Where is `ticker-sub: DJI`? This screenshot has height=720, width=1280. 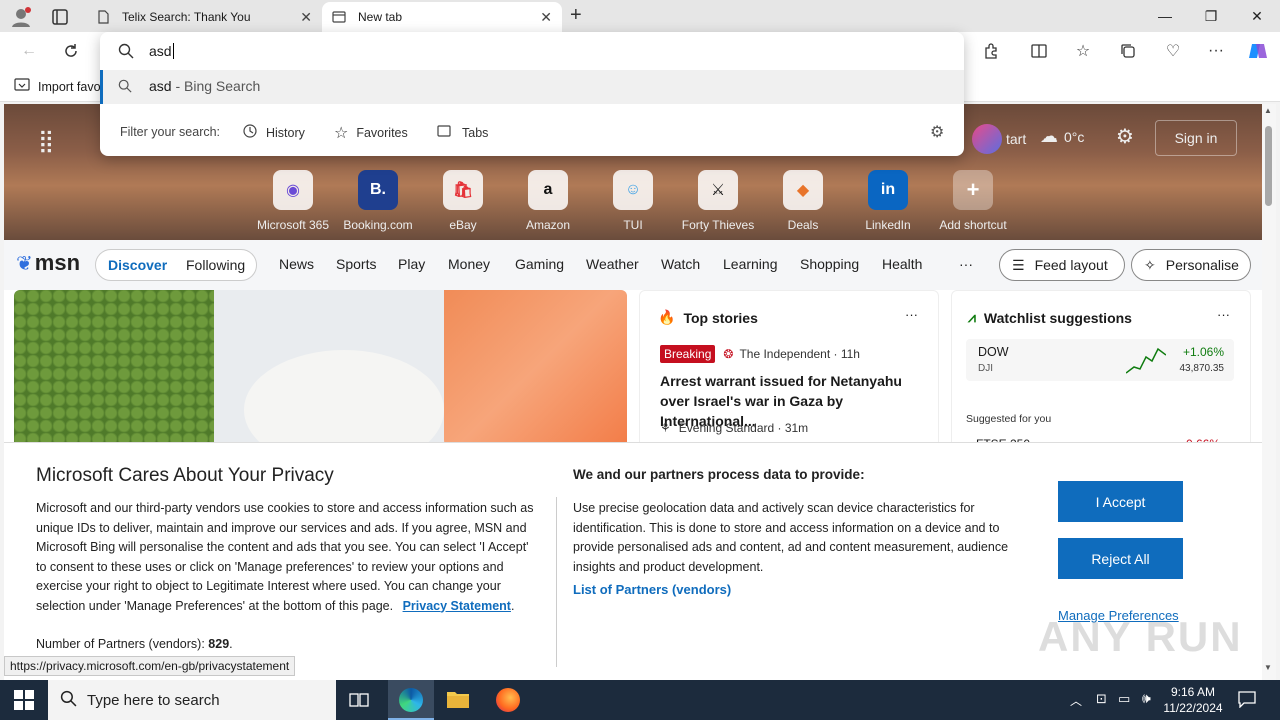
ticker-sub: DJI is located at coordinates (985, 368).